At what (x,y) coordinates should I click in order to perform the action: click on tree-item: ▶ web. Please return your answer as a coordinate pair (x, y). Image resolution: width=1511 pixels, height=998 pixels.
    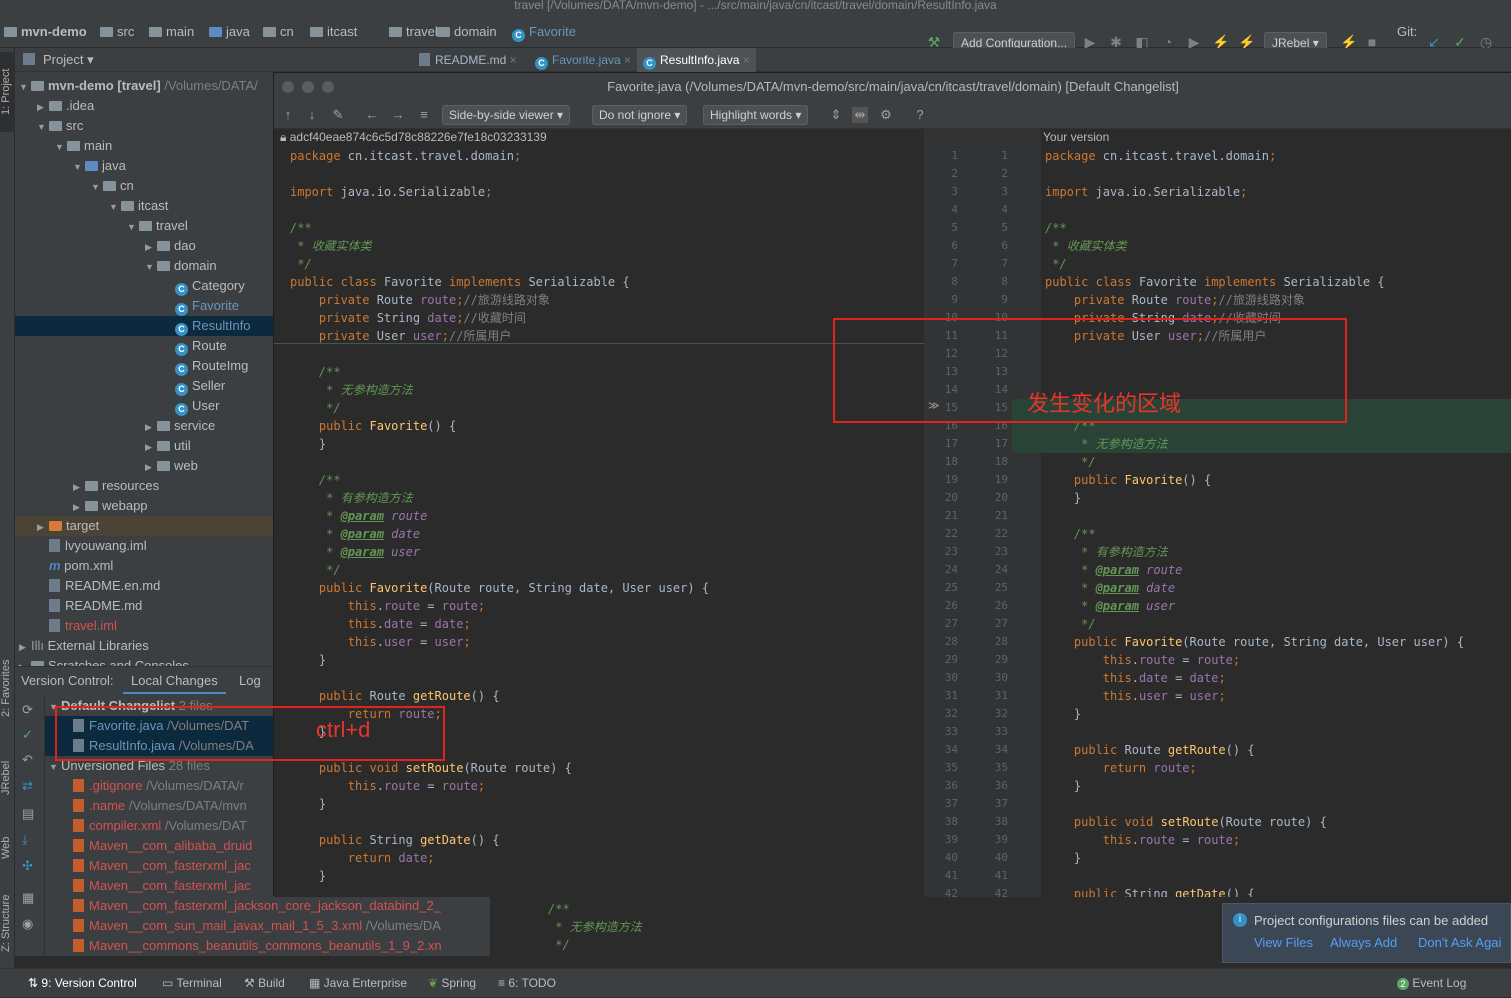
    Looking at the image, I should click on (144, 466).